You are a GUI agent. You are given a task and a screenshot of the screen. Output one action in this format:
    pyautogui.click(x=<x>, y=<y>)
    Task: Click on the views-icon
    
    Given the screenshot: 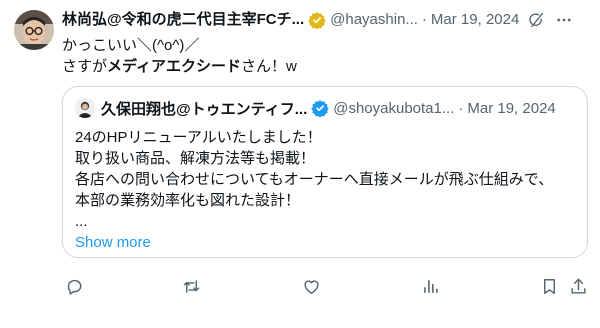 What is the action you would take?
    pyautogui.click(x=430, y=286)
    